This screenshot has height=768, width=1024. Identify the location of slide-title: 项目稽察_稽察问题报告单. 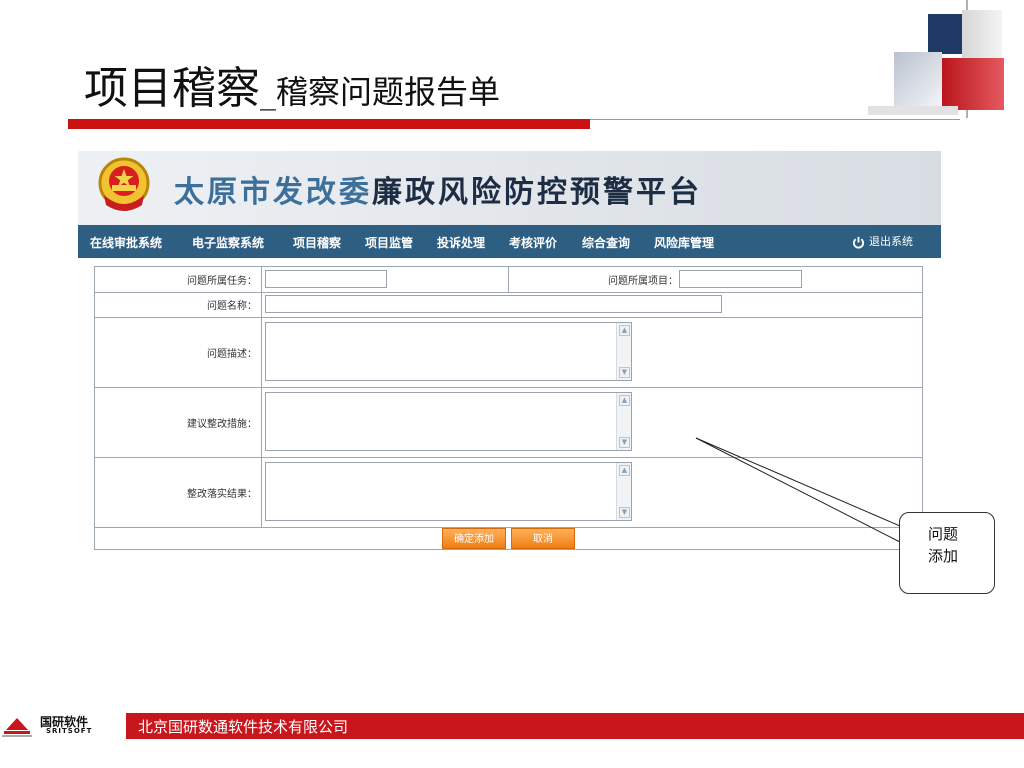
(292, 84).